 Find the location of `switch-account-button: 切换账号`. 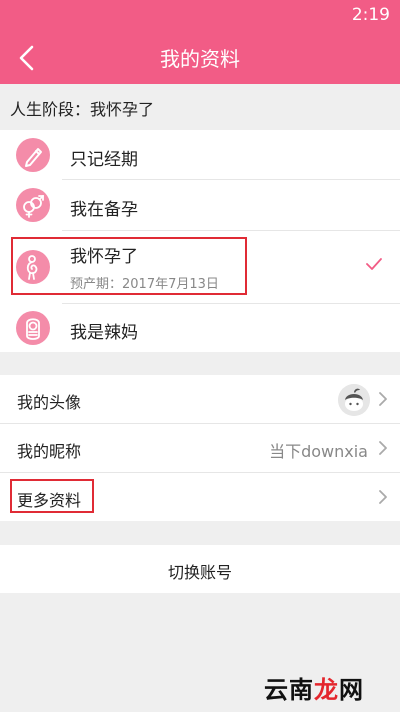

switch-account-button: 切换账号 is located at coordinates (200, 569).